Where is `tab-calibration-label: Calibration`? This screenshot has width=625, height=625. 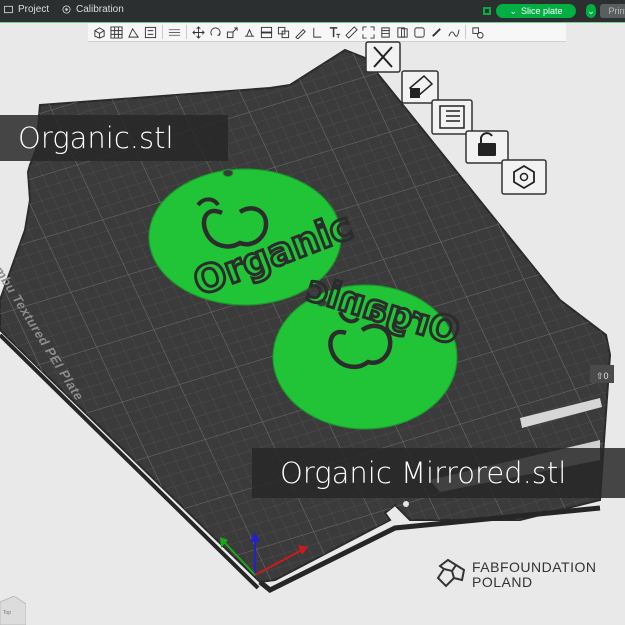
tab-calibration-label: Calibration is located at coordinates (100, 9).